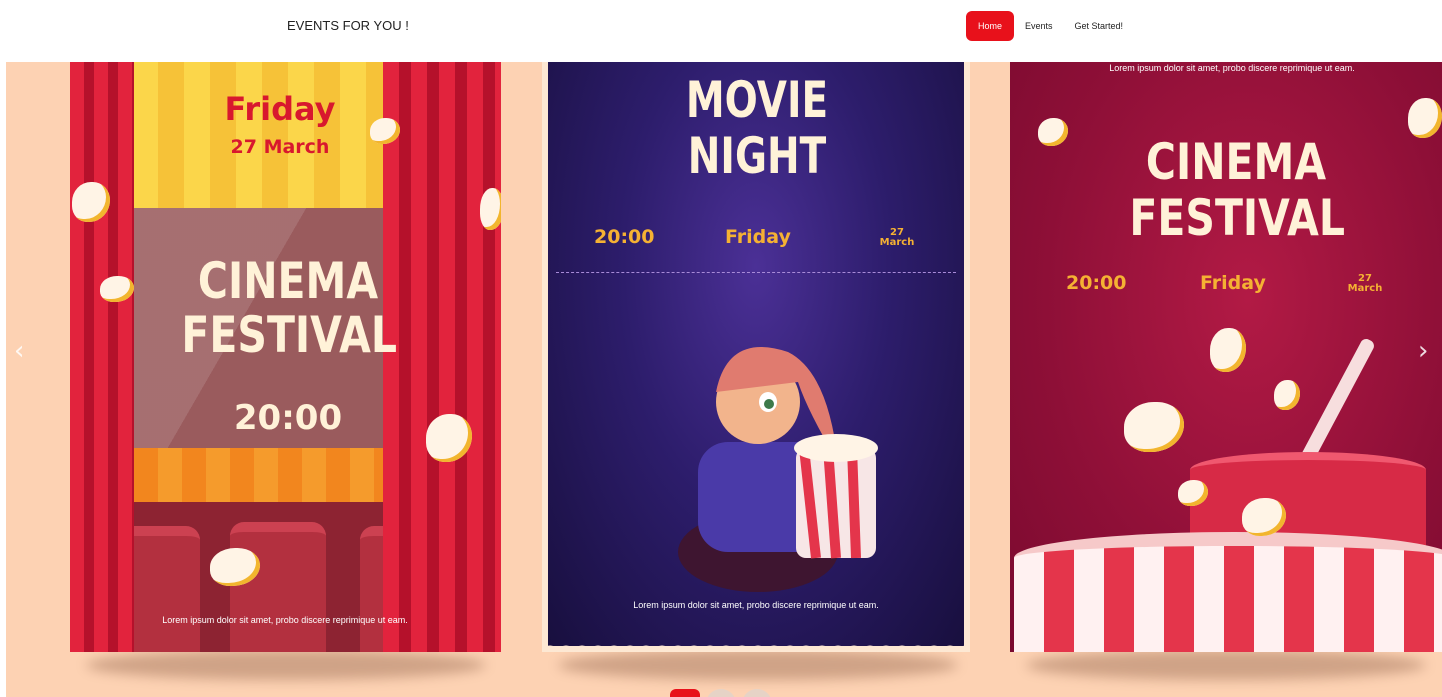 Image resolution: width=1442 pixels, height=697 pixels. I want to click on ticket-divider, so click(756, 272).